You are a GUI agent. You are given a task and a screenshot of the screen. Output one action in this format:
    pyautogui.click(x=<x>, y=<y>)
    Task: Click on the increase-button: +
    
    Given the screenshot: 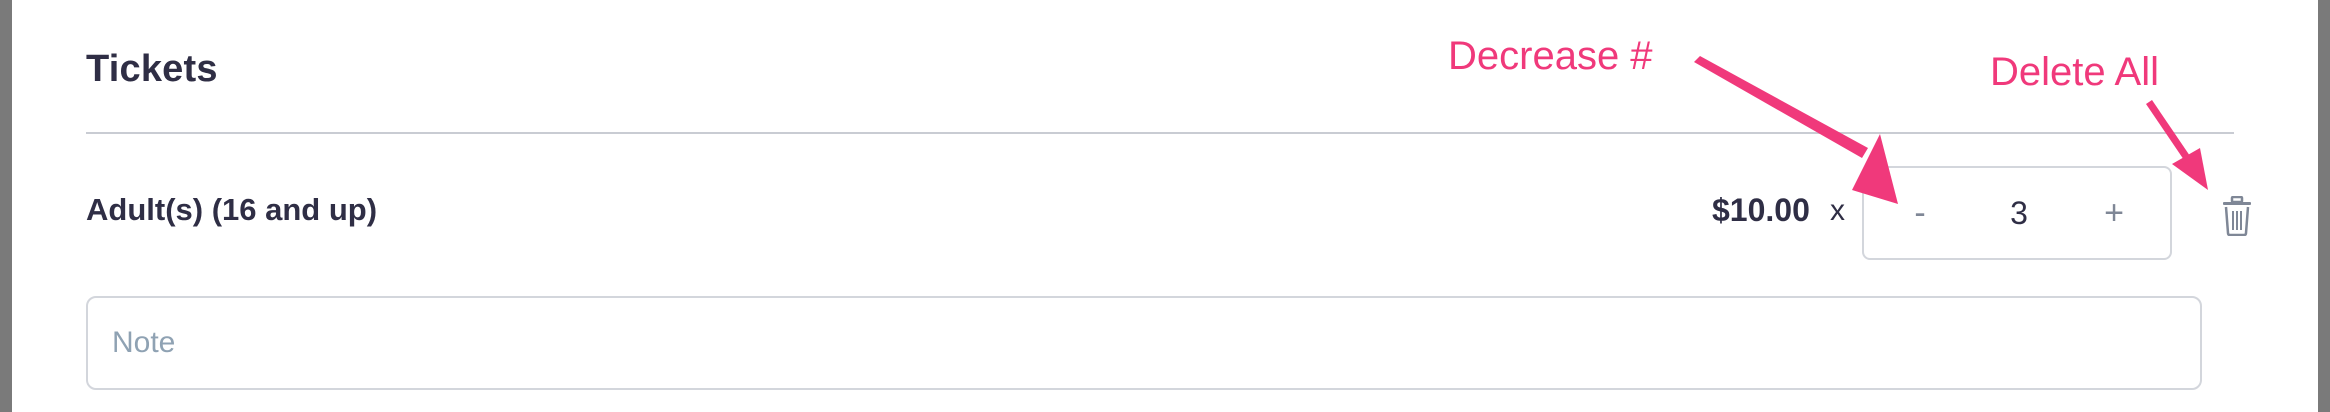 What is the action you would take?
    pyautogui.click(x=2114, y=213)
    